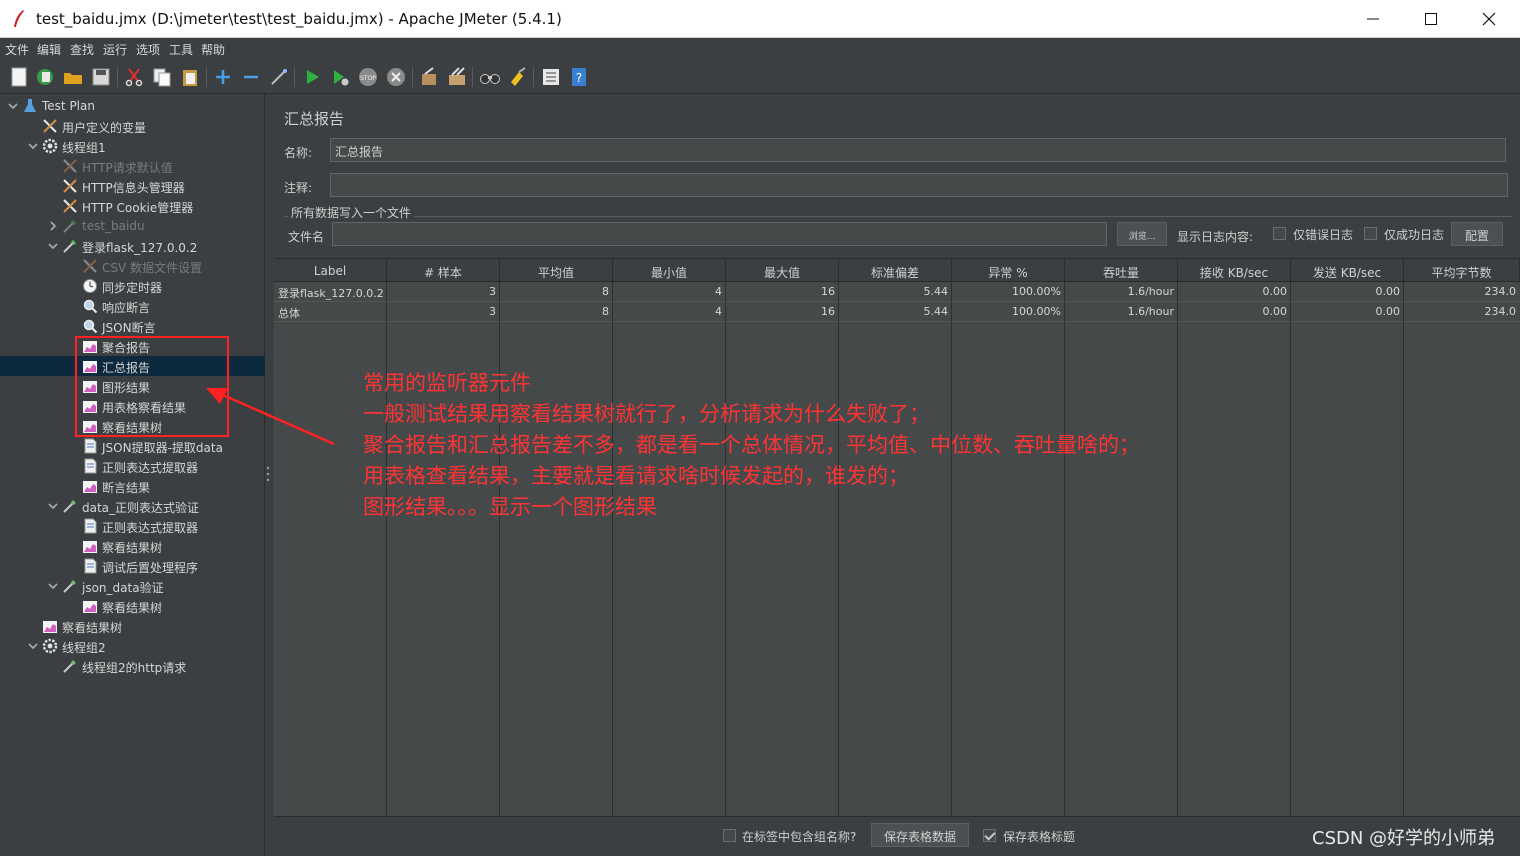 The height and width of the screenshot is (856, 1520). Describe the element at coordinates (919, 185) in the screenshot. I see `comment-input` at that location.